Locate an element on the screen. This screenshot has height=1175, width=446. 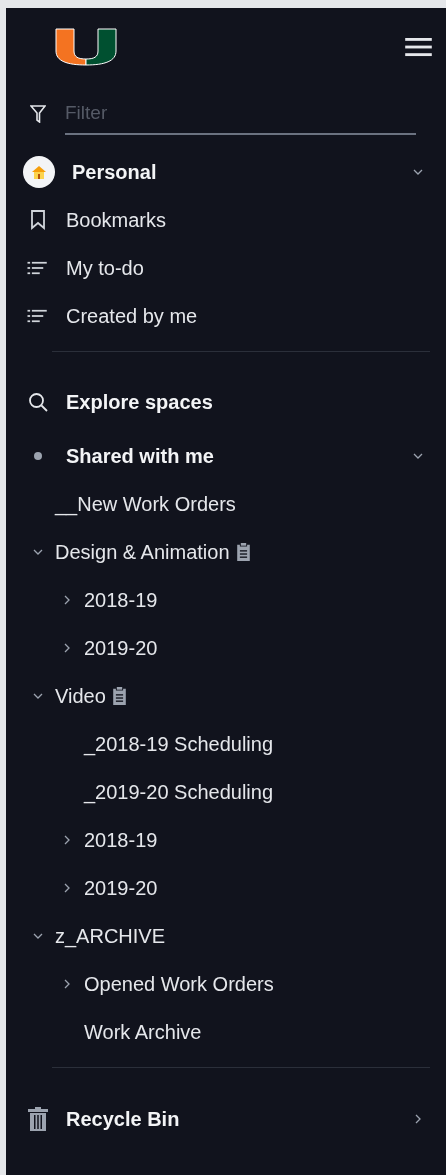
section-title: Personal is located at coordinates (242, 172).